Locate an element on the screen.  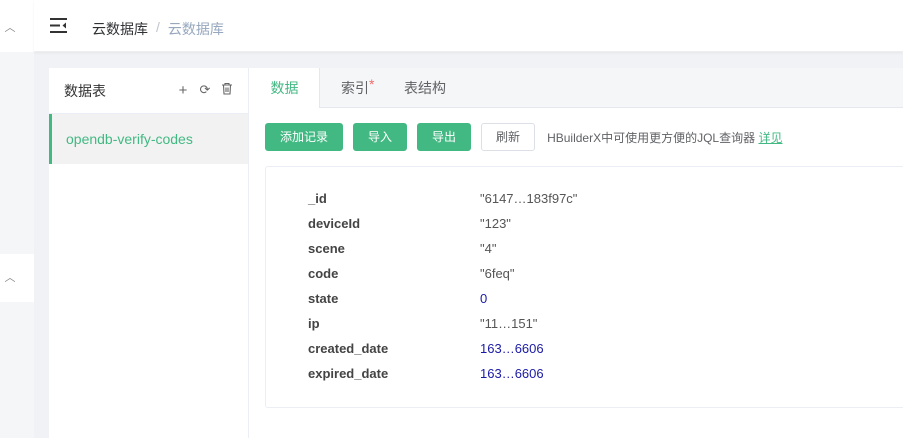
required-mark: * is located at coordinates (372, 84).